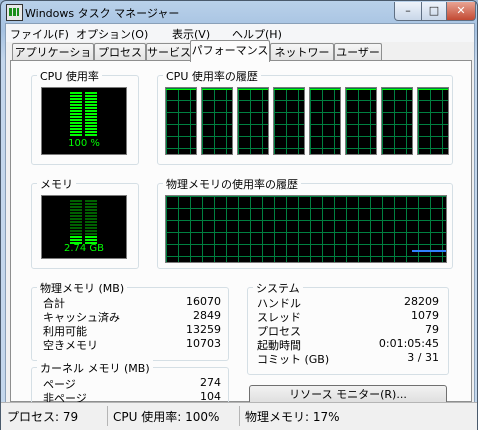 The height and width of the screenshot is (430, 478). I want to click on window-title: Windows タスク マネージャー, so click(102, 13).